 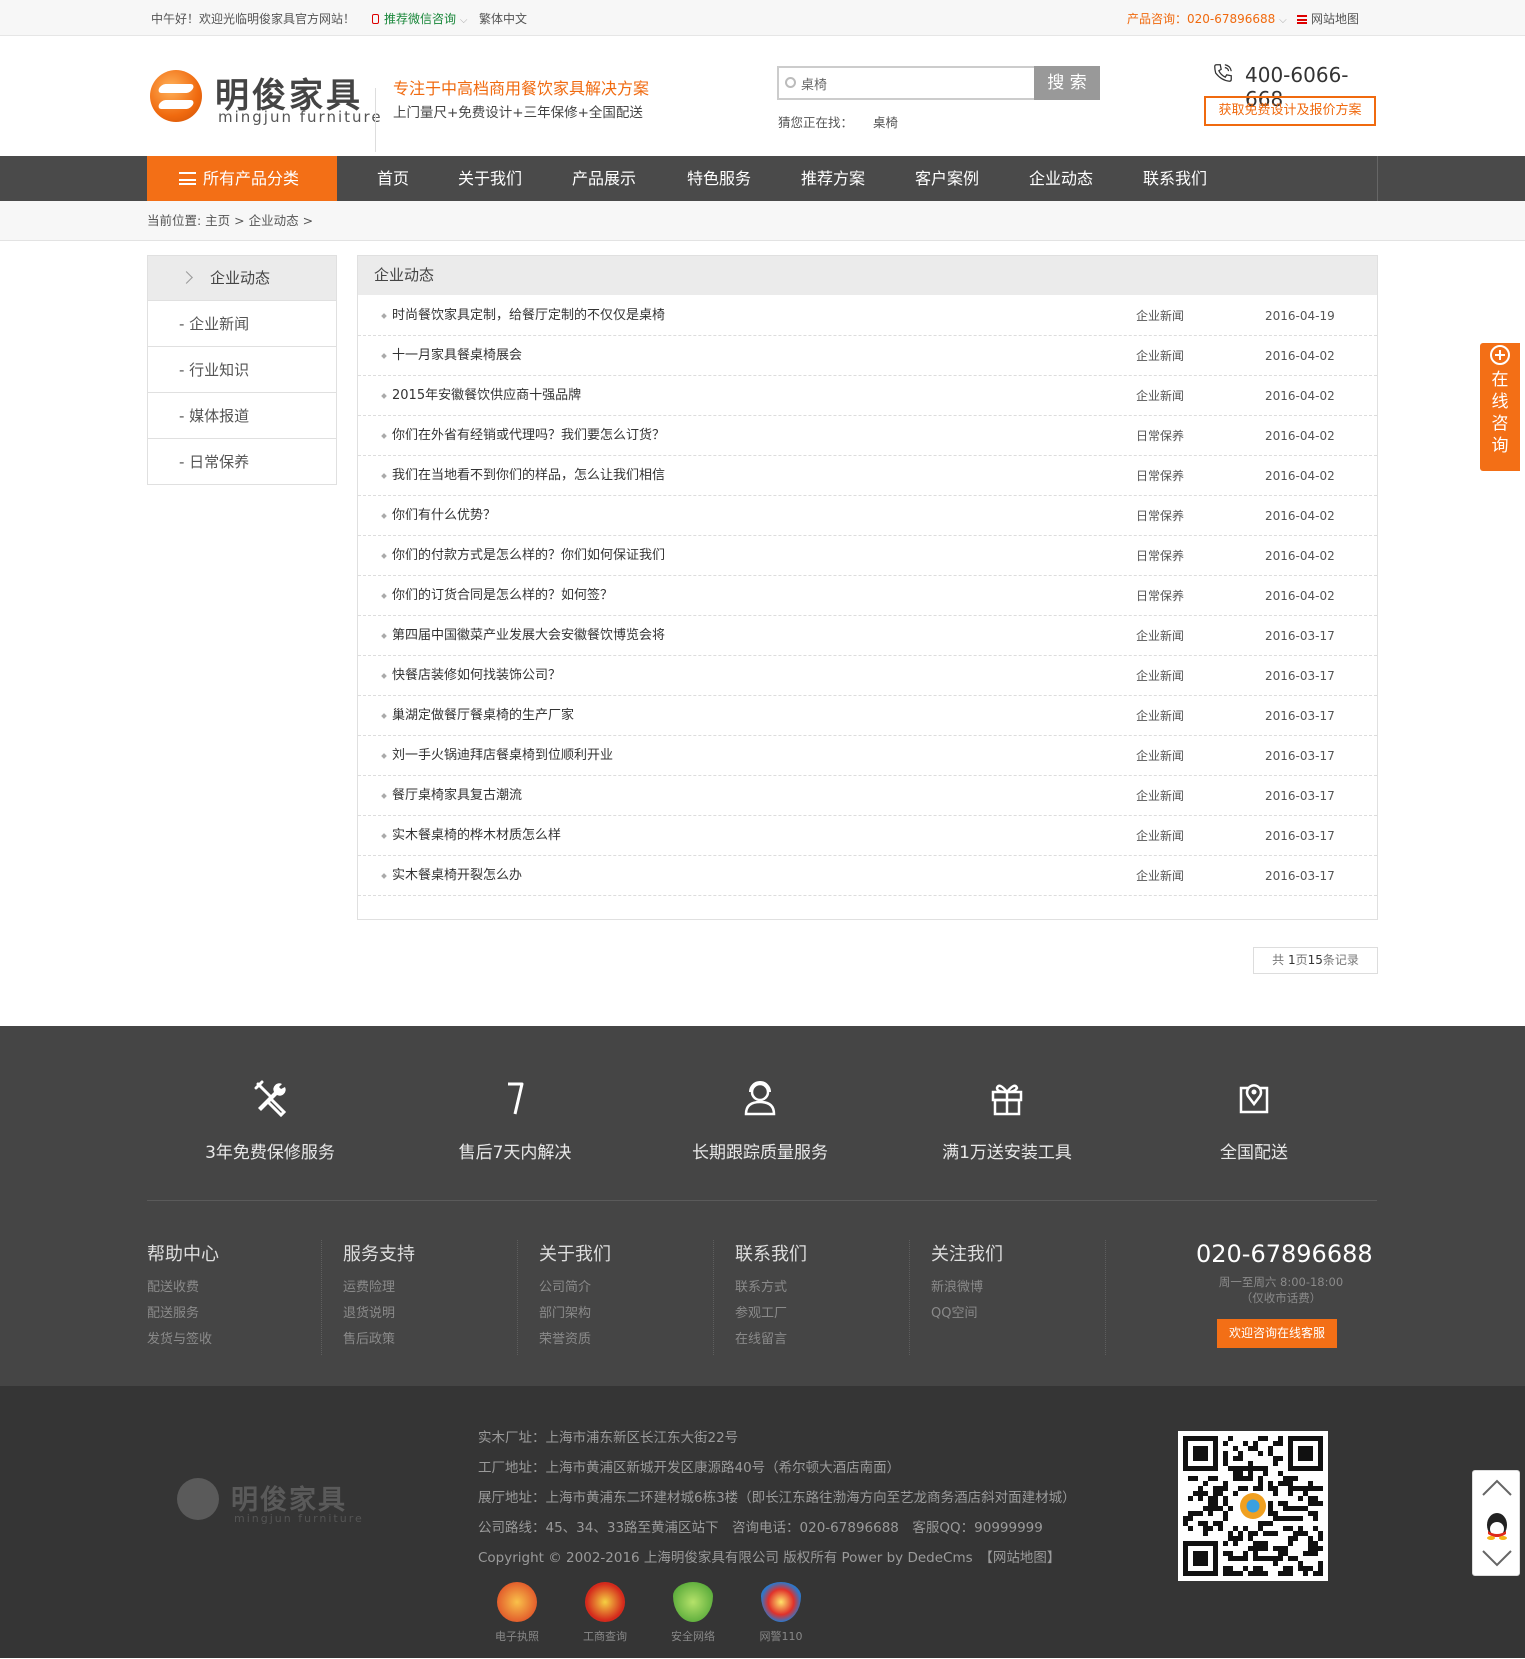 I want to click on slogan-main: 专注于中高档商用餐饮家具解决方案, so click(x=521, y=88).